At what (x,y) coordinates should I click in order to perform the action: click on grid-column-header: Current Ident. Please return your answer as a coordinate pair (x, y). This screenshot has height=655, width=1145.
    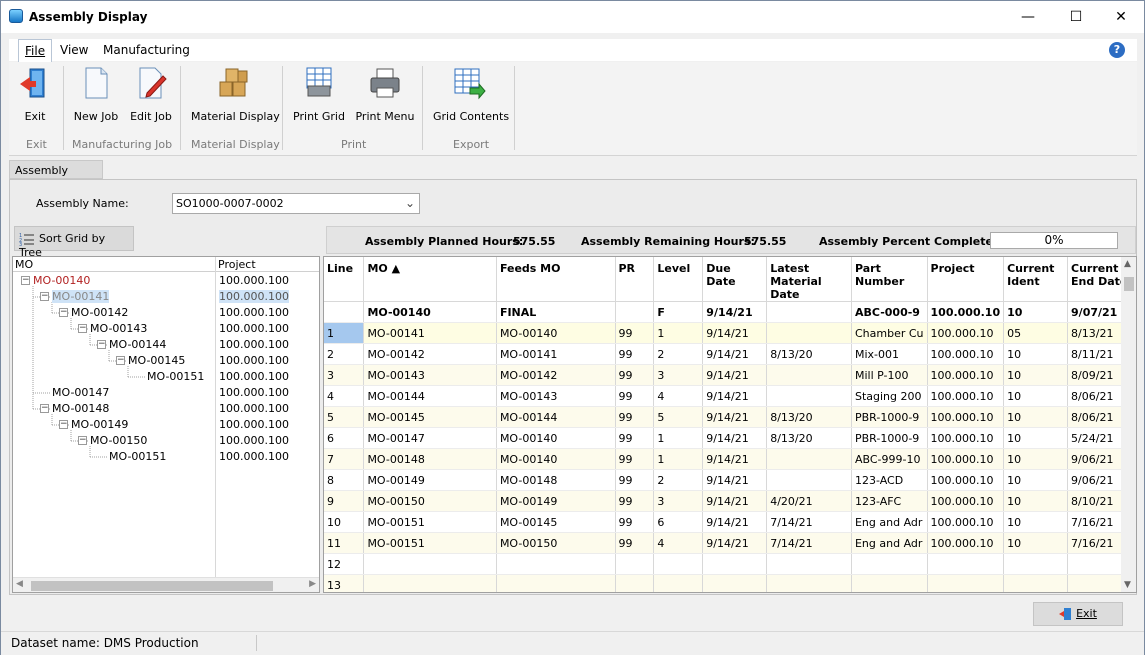
    Looking at the image, I should click on (1036, 279).